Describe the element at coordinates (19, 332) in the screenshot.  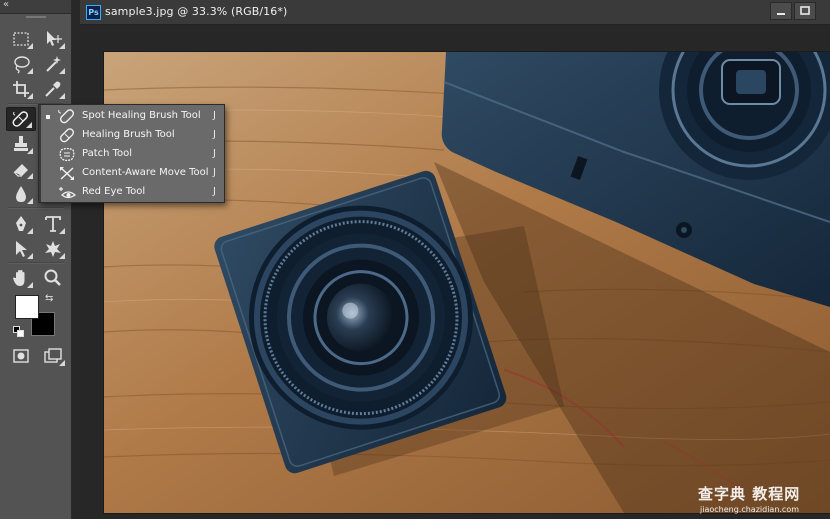
I see `default-colors-icon` at that location.